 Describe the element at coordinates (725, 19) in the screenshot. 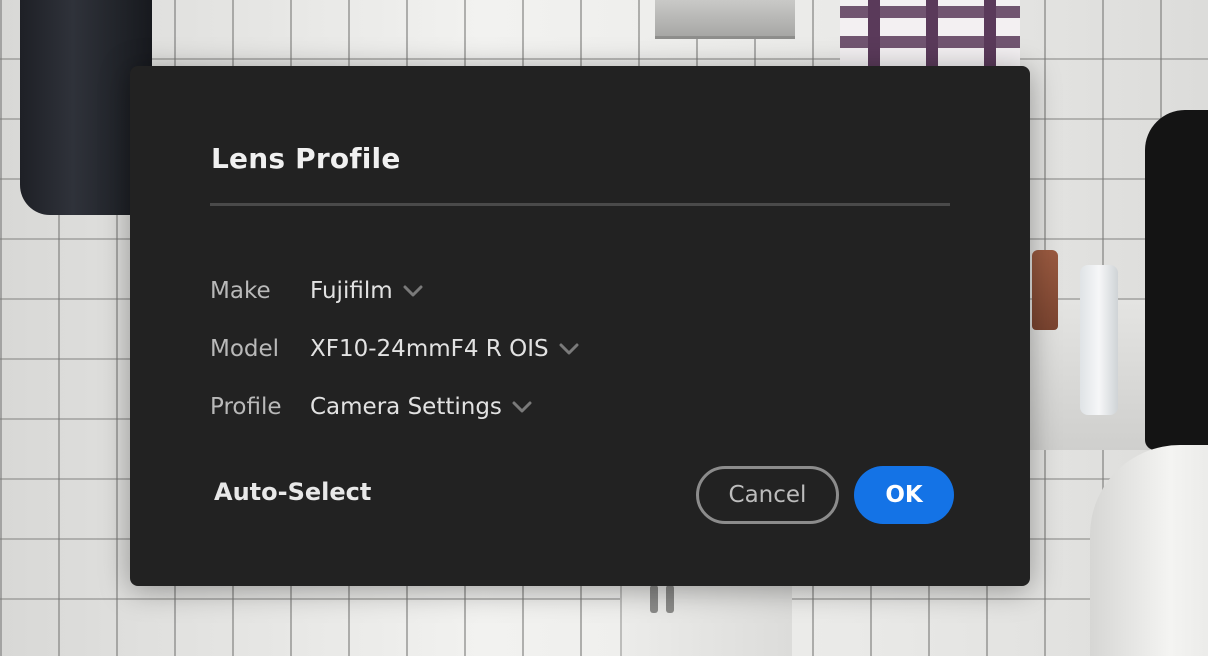

I see `shelf` at that location.